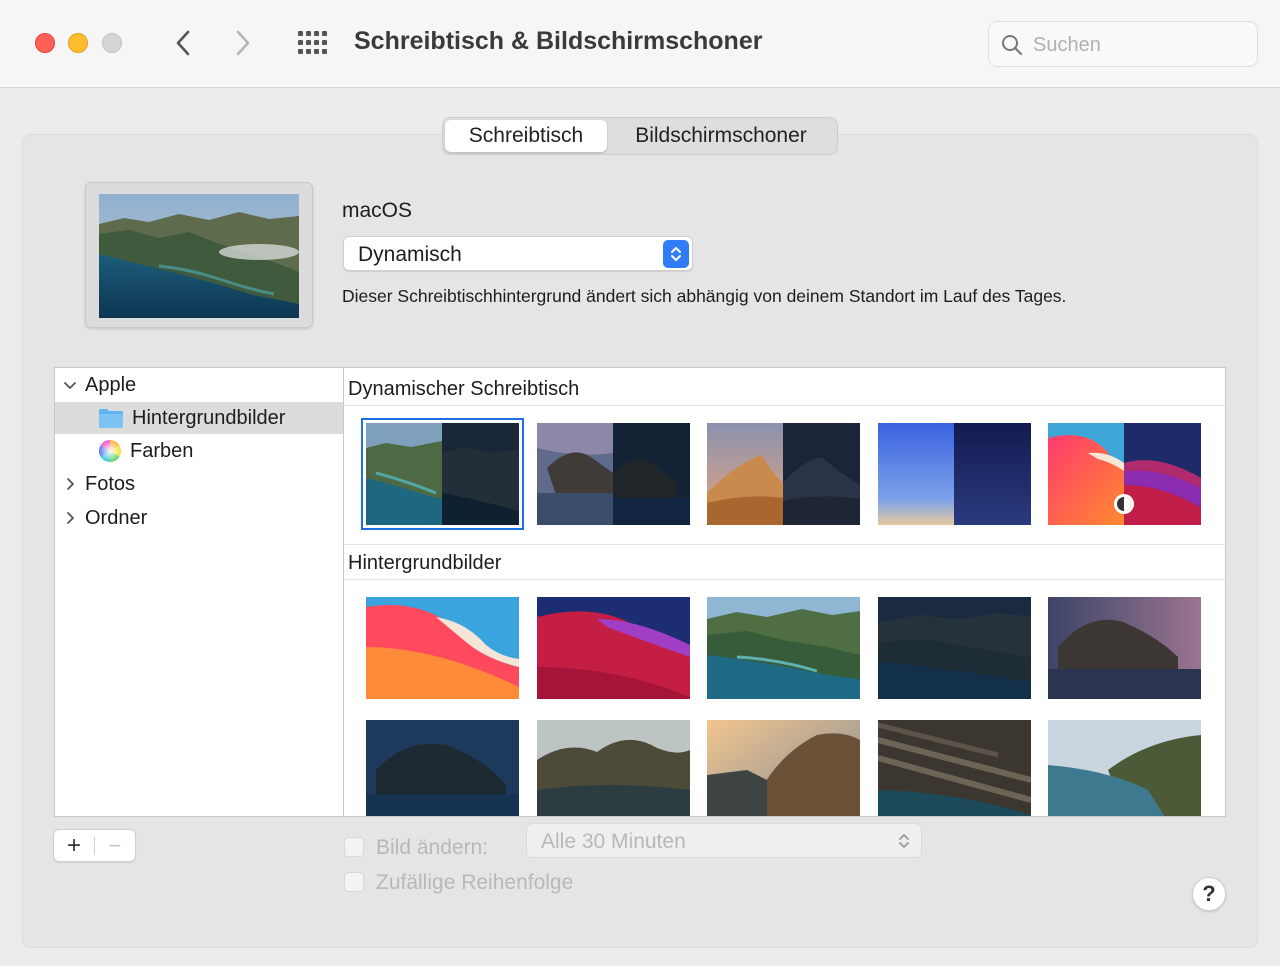 This screenshot has width=1280, height=966. What do you see at coordinates (115, 845) in the screenshot?
I see `remove-folder-button: −` at bounding box center [115, 845].